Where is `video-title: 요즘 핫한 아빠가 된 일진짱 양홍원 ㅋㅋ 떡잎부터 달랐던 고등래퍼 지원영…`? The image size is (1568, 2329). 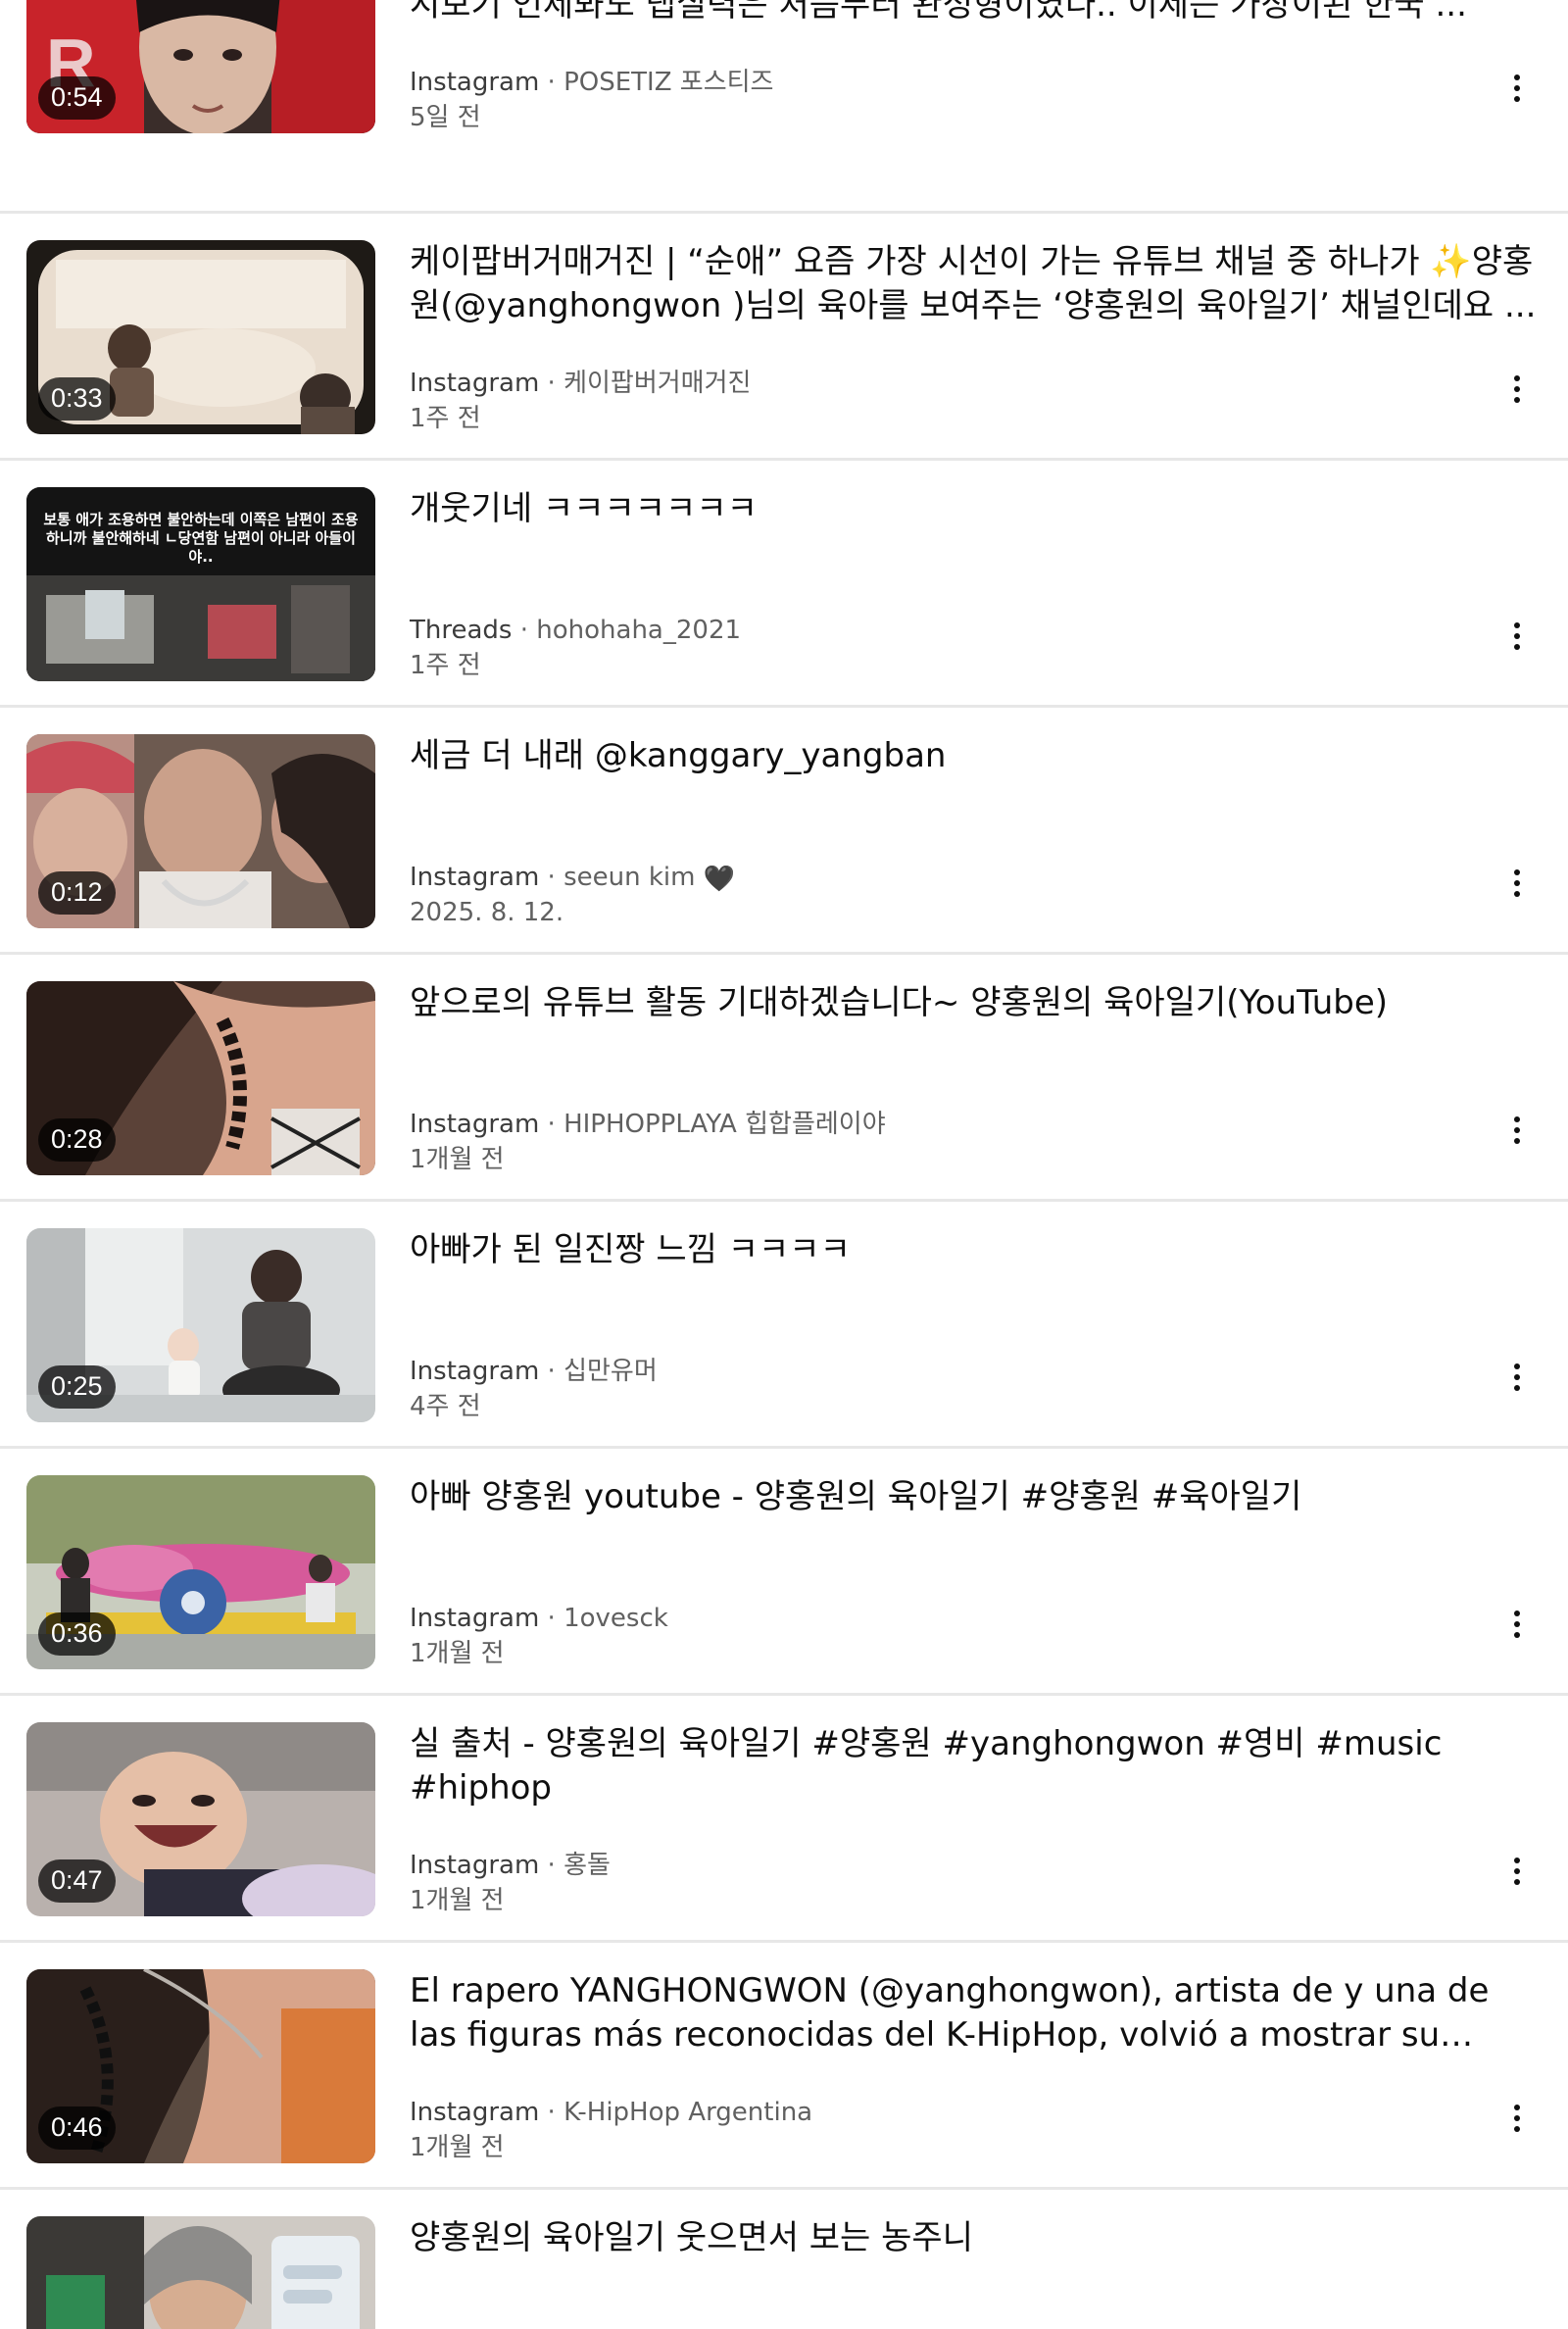 video-title: 요즘 핫한 아빠가 된 일진짱 양홍원 ㅋㅋ 떡잎부터 달랐던 고등래퍼 지원영… is located at coordinates (973, 13).